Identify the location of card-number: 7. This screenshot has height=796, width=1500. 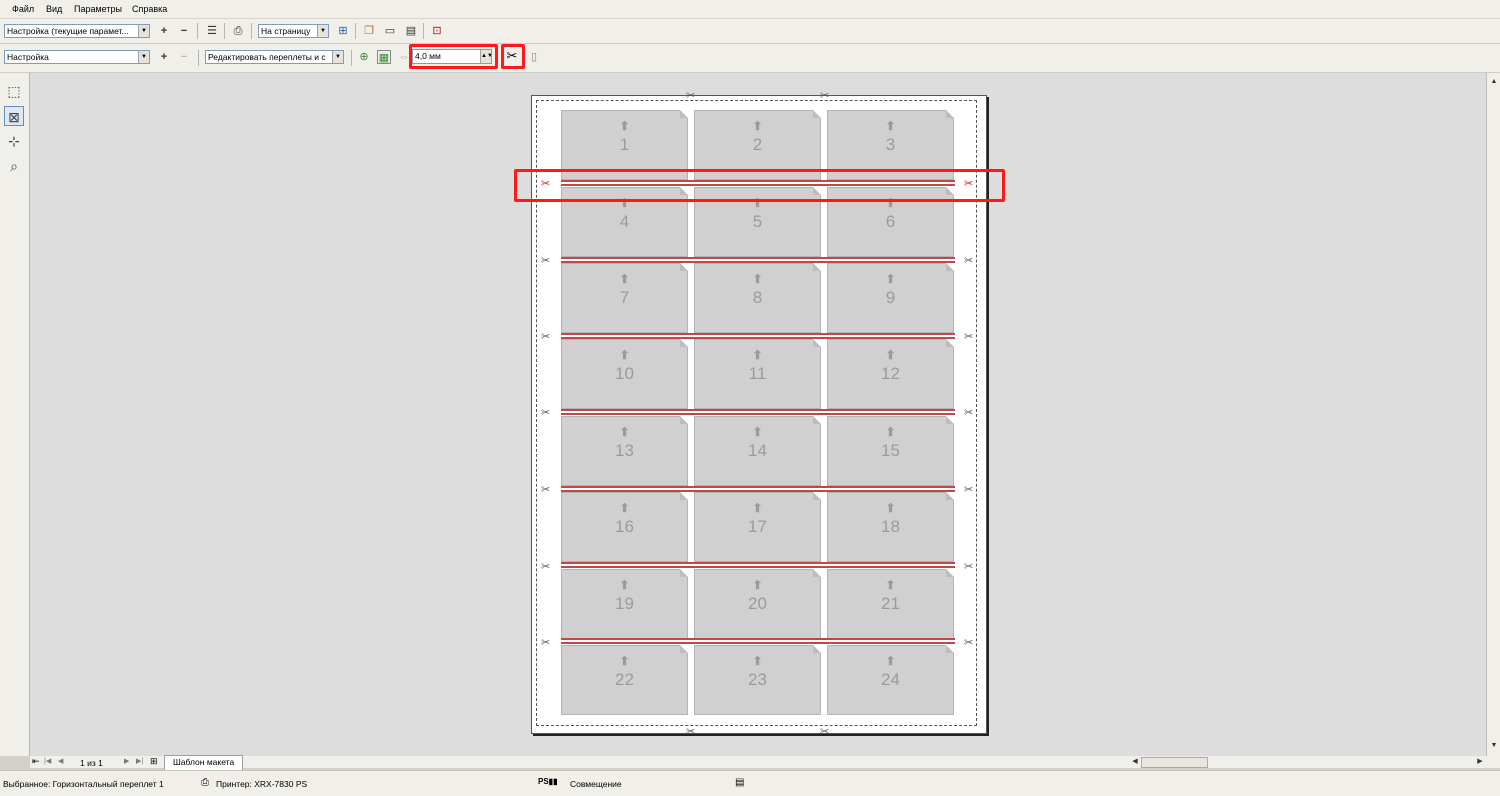
(624, 297).